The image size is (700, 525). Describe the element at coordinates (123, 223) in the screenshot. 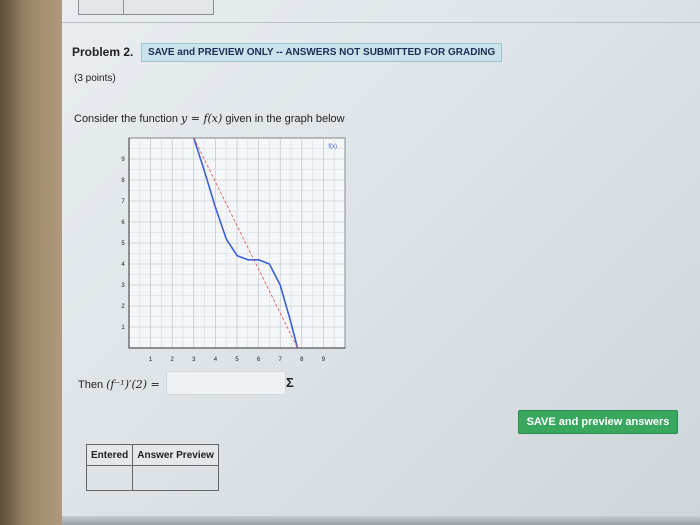

I see `y-tick-label: 6` at that location.